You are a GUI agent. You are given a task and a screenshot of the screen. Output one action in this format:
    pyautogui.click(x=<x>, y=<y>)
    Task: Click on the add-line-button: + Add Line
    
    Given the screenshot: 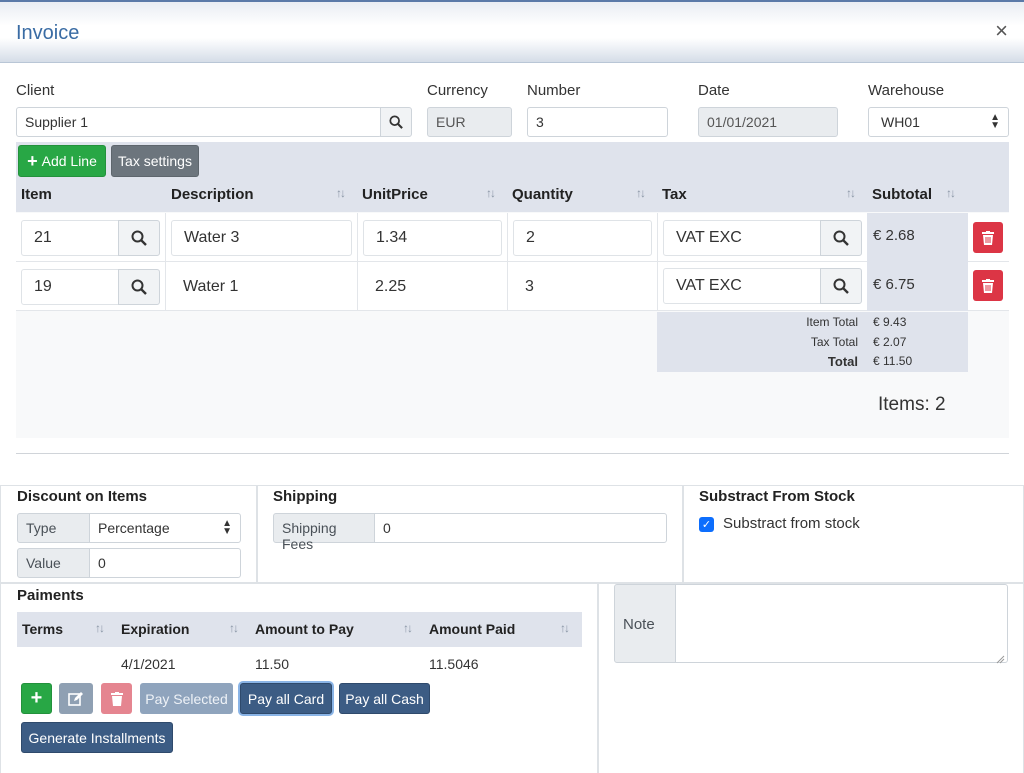 What is the action you would take?
    pyautogui.click(x=62, y=161)
    